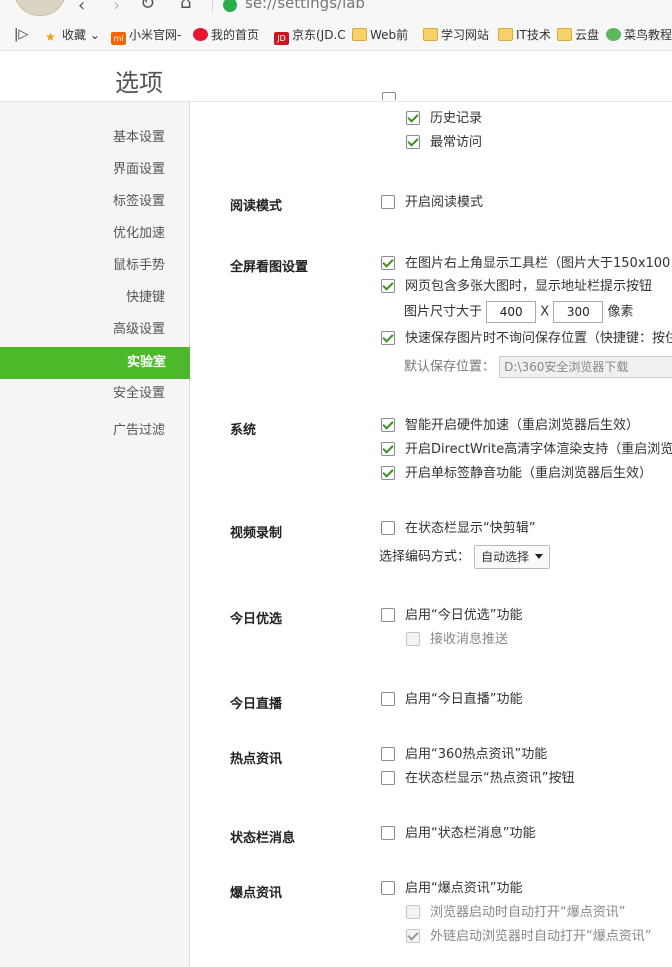 Image resolution: width=672 pixels, height=967 pixels. I want to click on sidebar-item-security: 安全设置, so click(139, 394).